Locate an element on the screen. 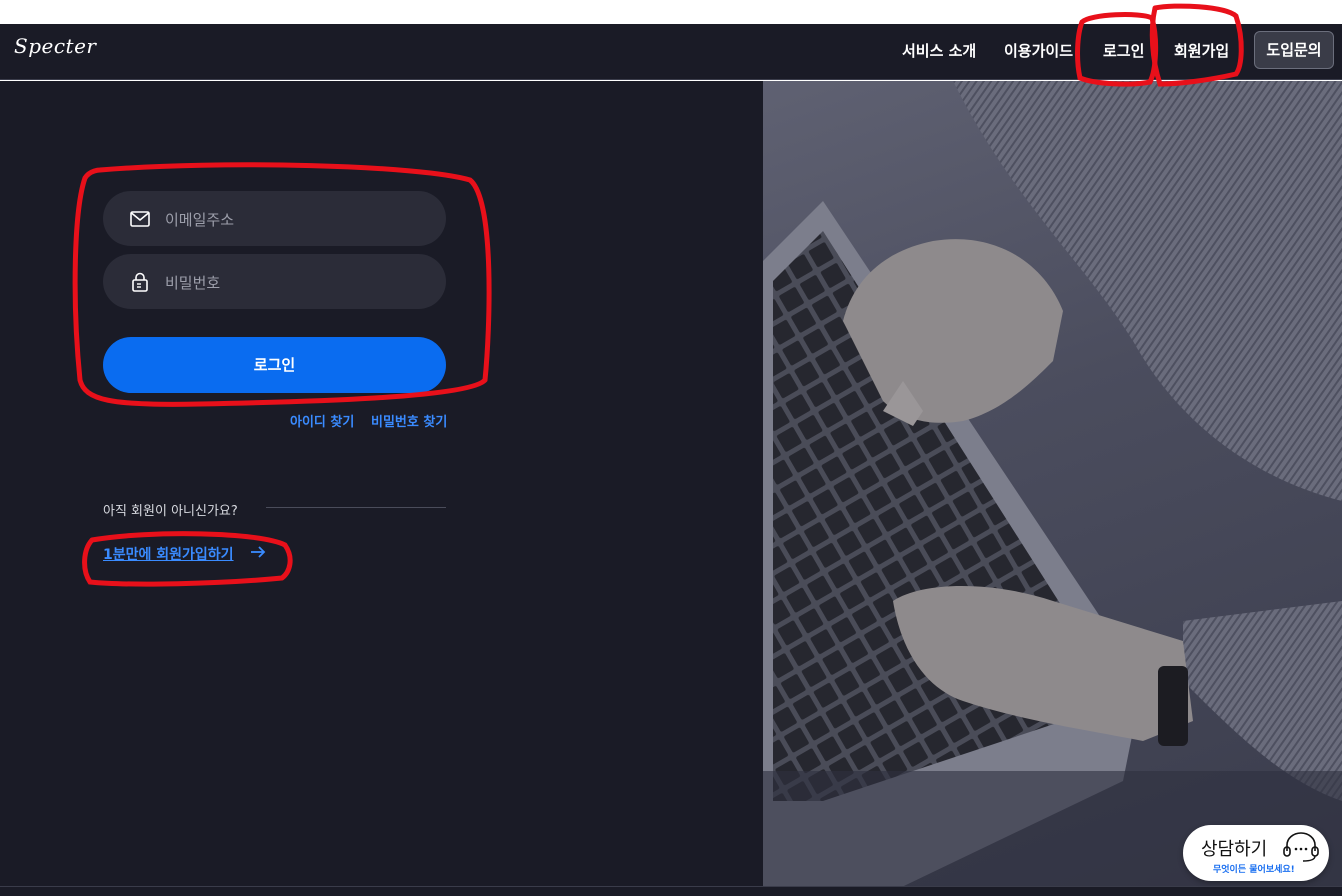 The image size is (1342, 896). nav-usage-guide: 이용가이드 is located at coordinates (1038, 50).